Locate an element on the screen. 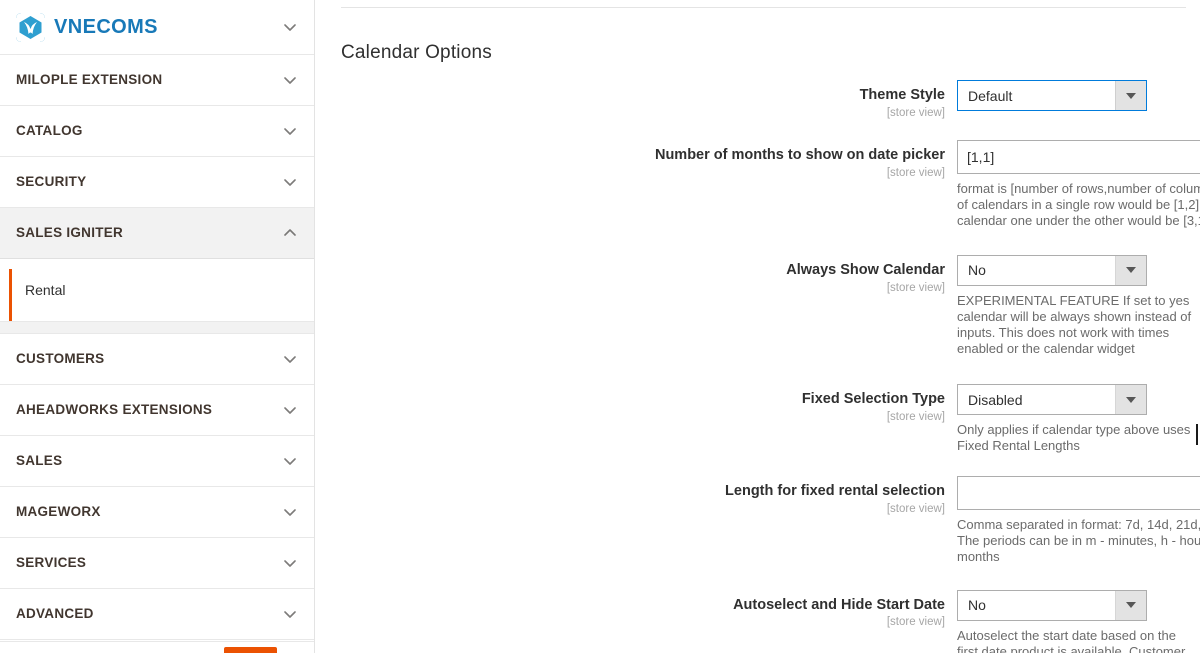  fixed-selection-type-select: Disabled is located at coordinates (1052, 400).